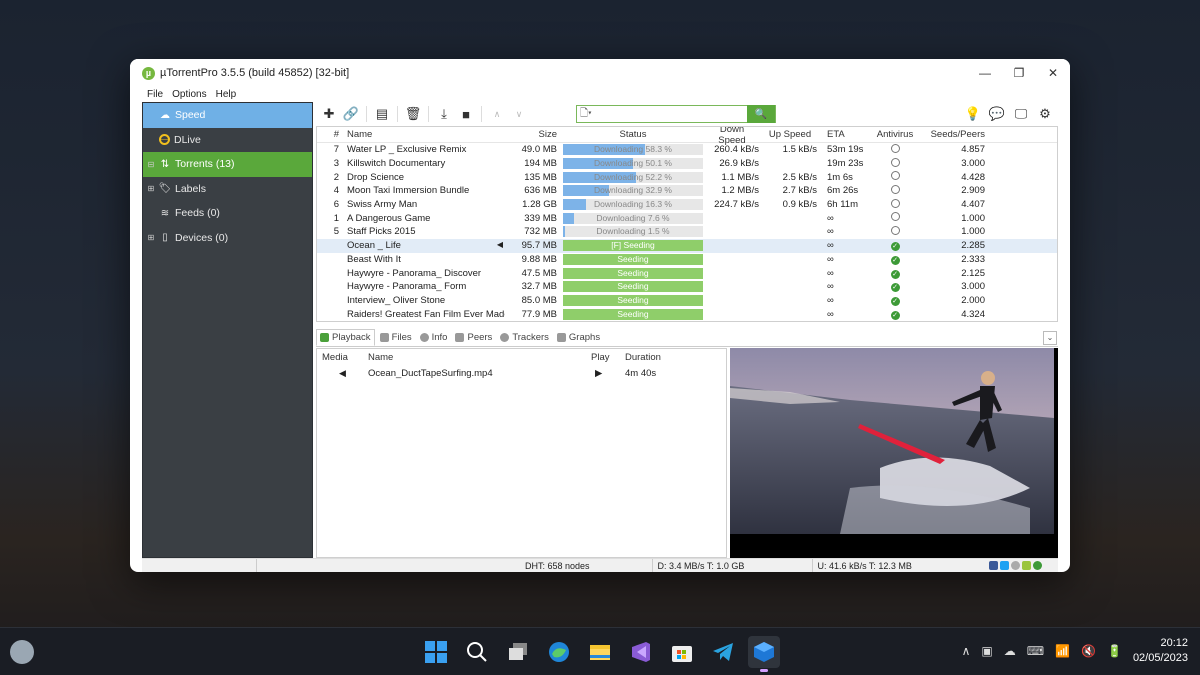  What do you see at coordinates (329, 114) in the screenshot?
I see `add-torrent-icon: ✚` at bounding box center [329, 114].